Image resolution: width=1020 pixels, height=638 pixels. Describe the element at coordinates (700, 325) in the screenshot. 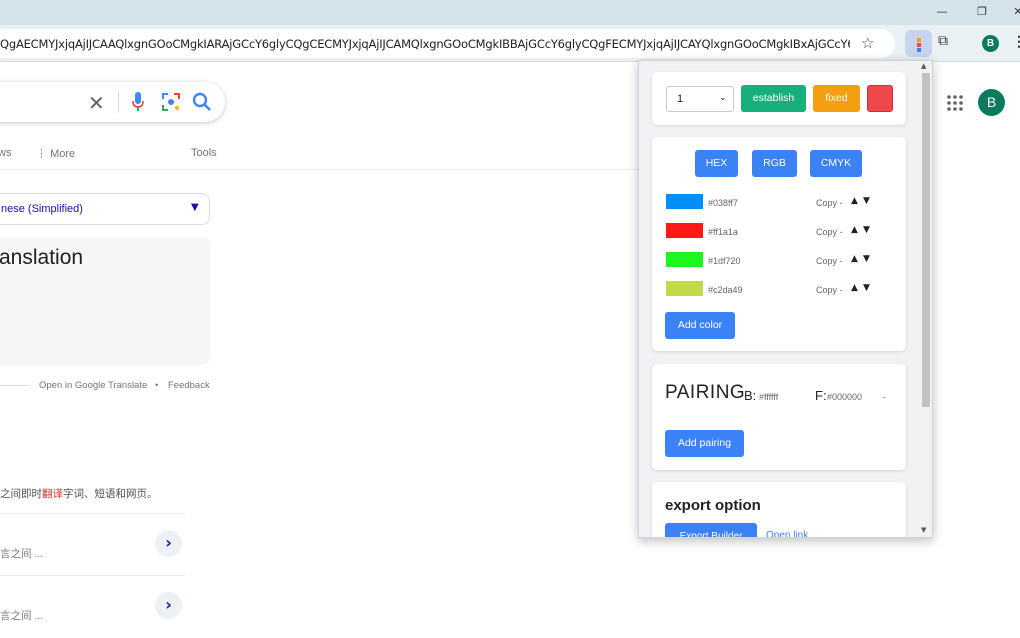

I see `add-color-button: Add color` at that location.